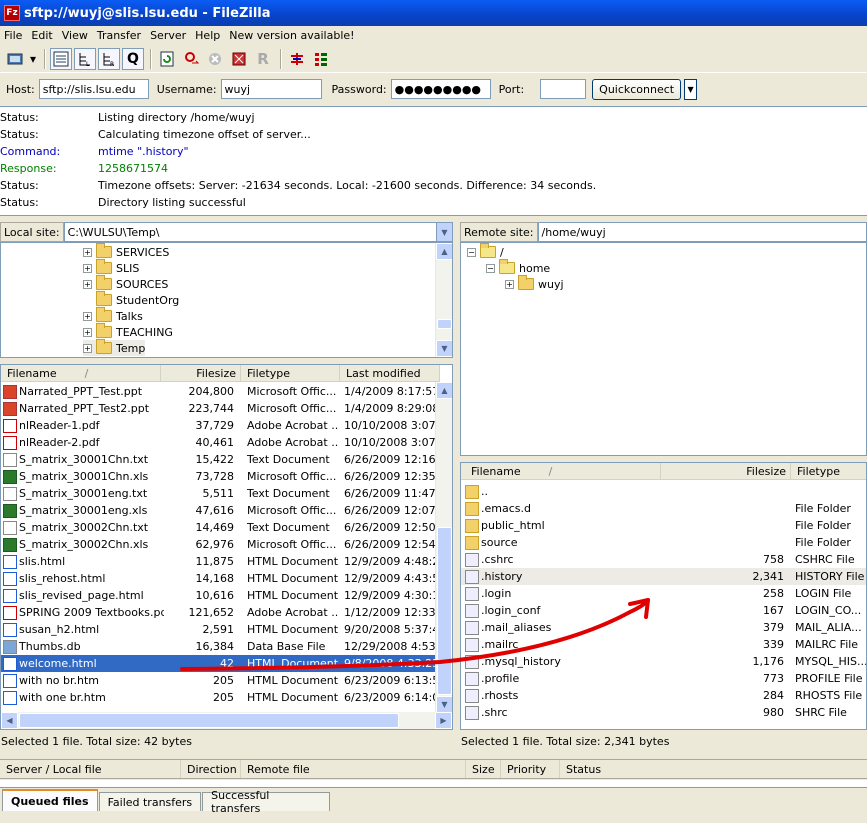  What do you see at coordinates (271, 89) in the screenshot?
I see `username-input` at bounding box center [271, 89].